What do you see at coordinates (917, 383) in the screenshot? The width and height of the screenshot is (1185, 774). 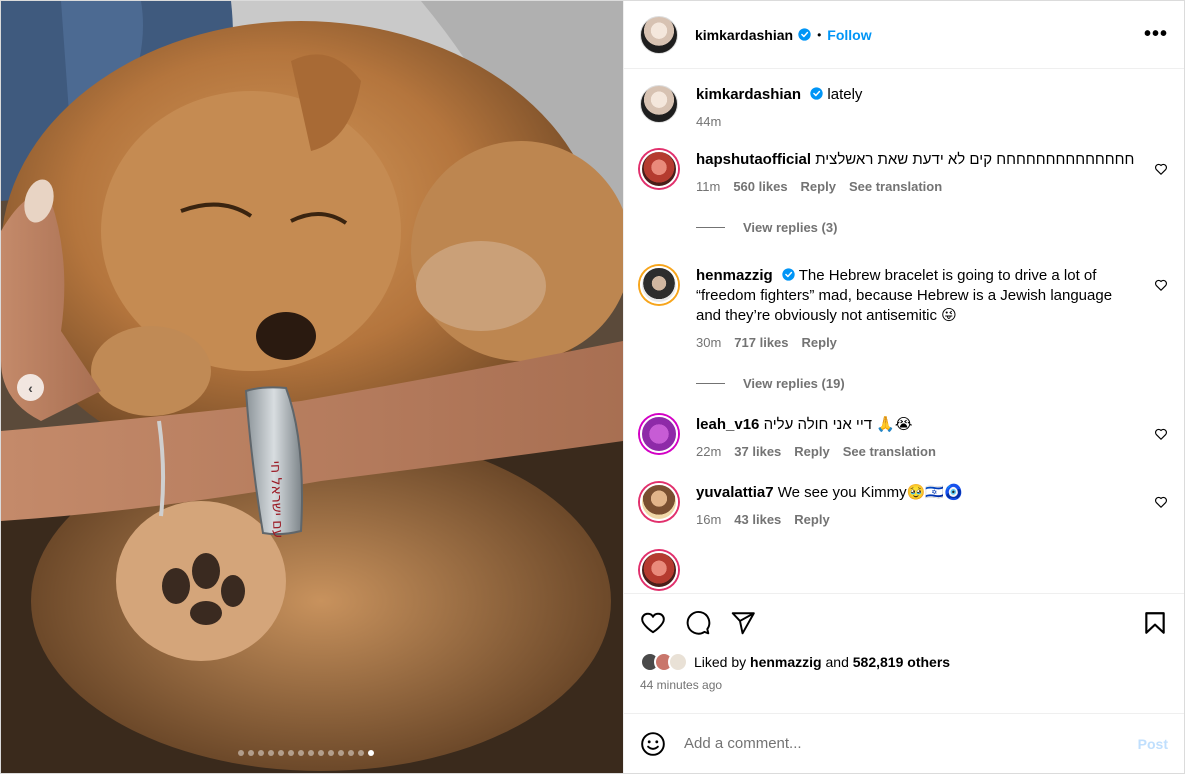 I see `view-replies-button: View replies (19)` at bounding box center [917, 383].